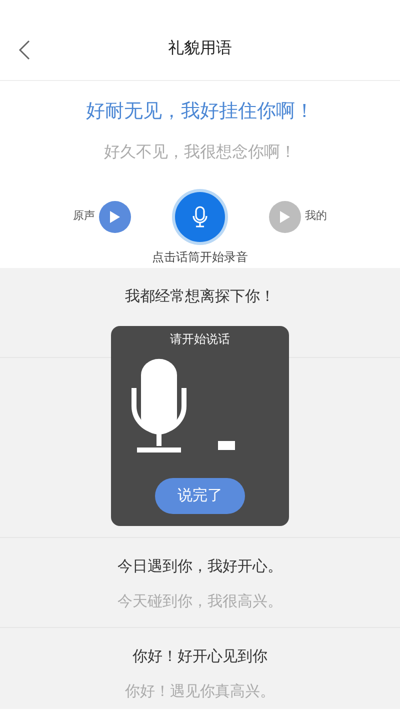  What do you see at coordinates (200, 296) in the screenshot?
I see `phrase-text: 我都经常想离探下你！` at bounding box center [200, 296].